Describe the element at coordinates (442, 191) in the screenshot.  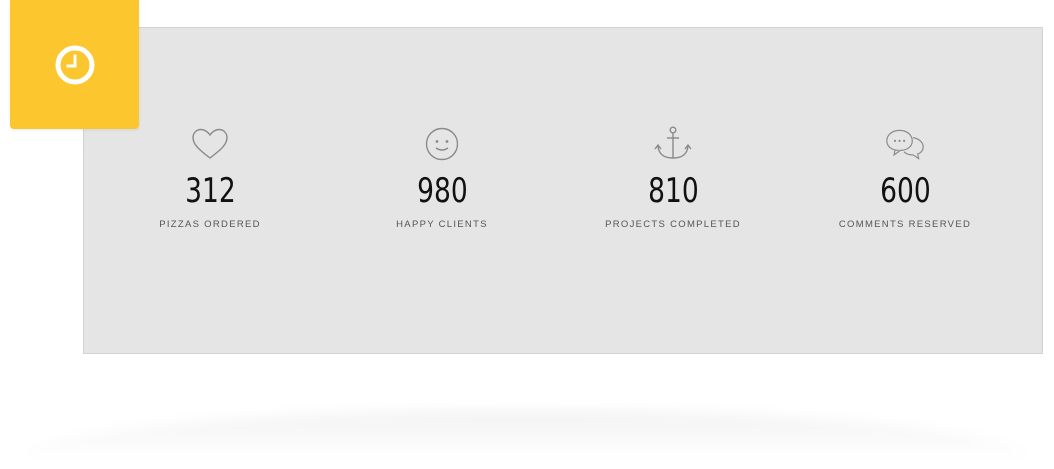
I see `stat-value: 980` at that location.